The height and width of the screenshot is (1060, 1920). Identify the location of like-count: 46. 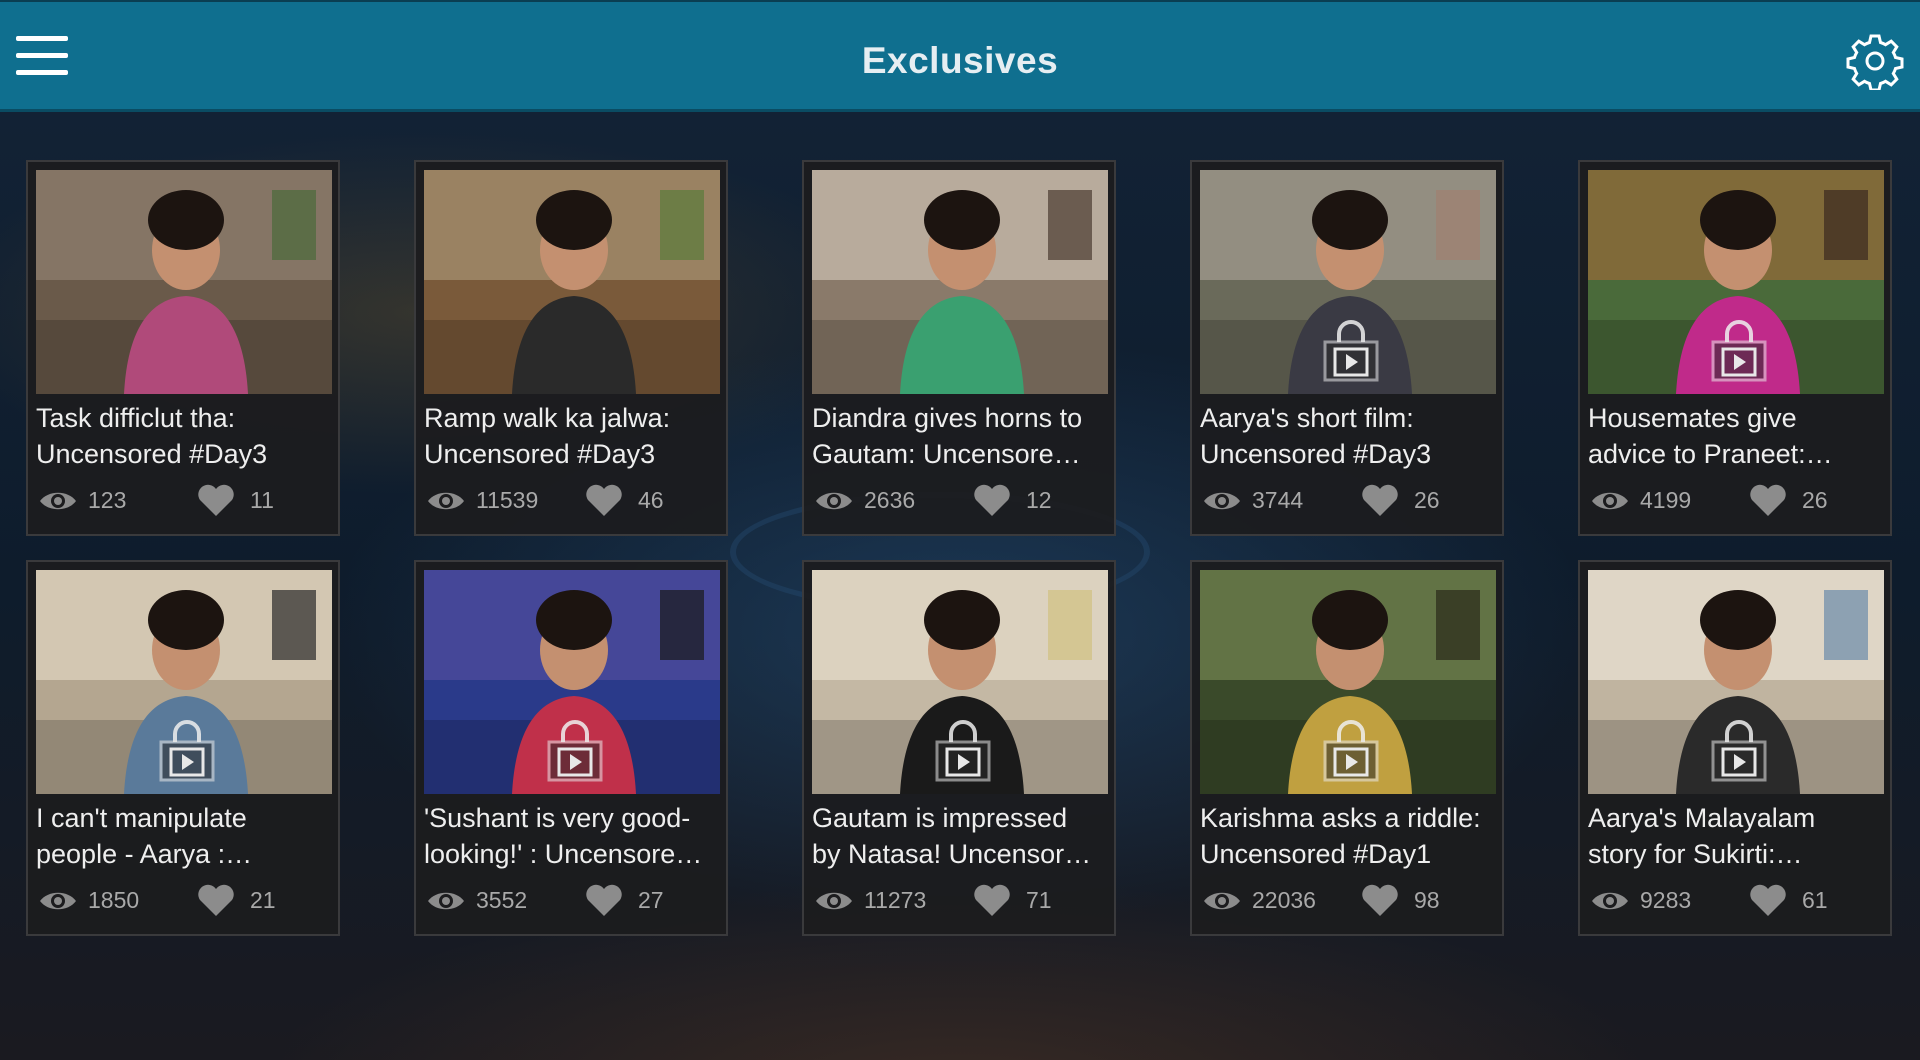
(651, 500).